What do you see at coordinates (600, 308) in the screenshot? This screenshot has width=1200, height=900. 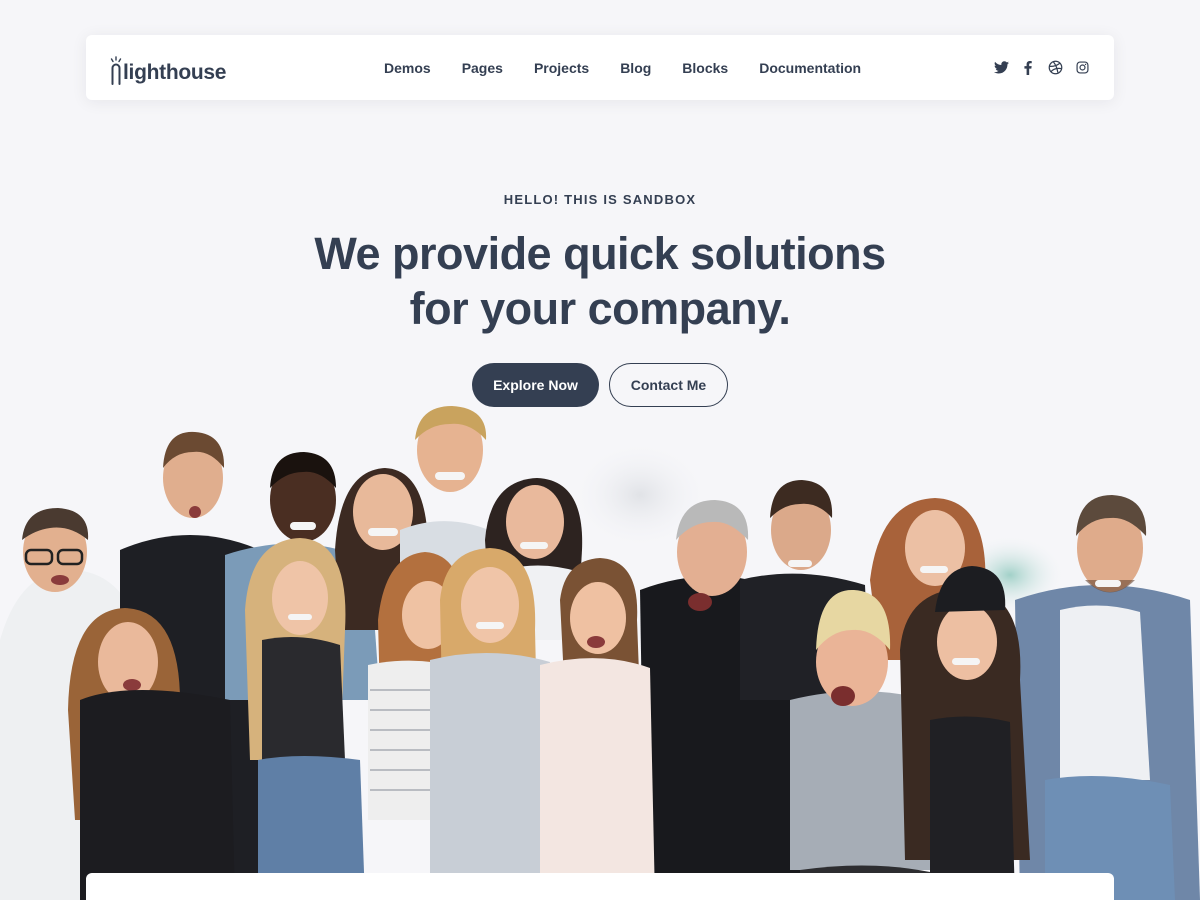 I see `hero-headline-line-2: for your company.` at bounding box center [600, 308].